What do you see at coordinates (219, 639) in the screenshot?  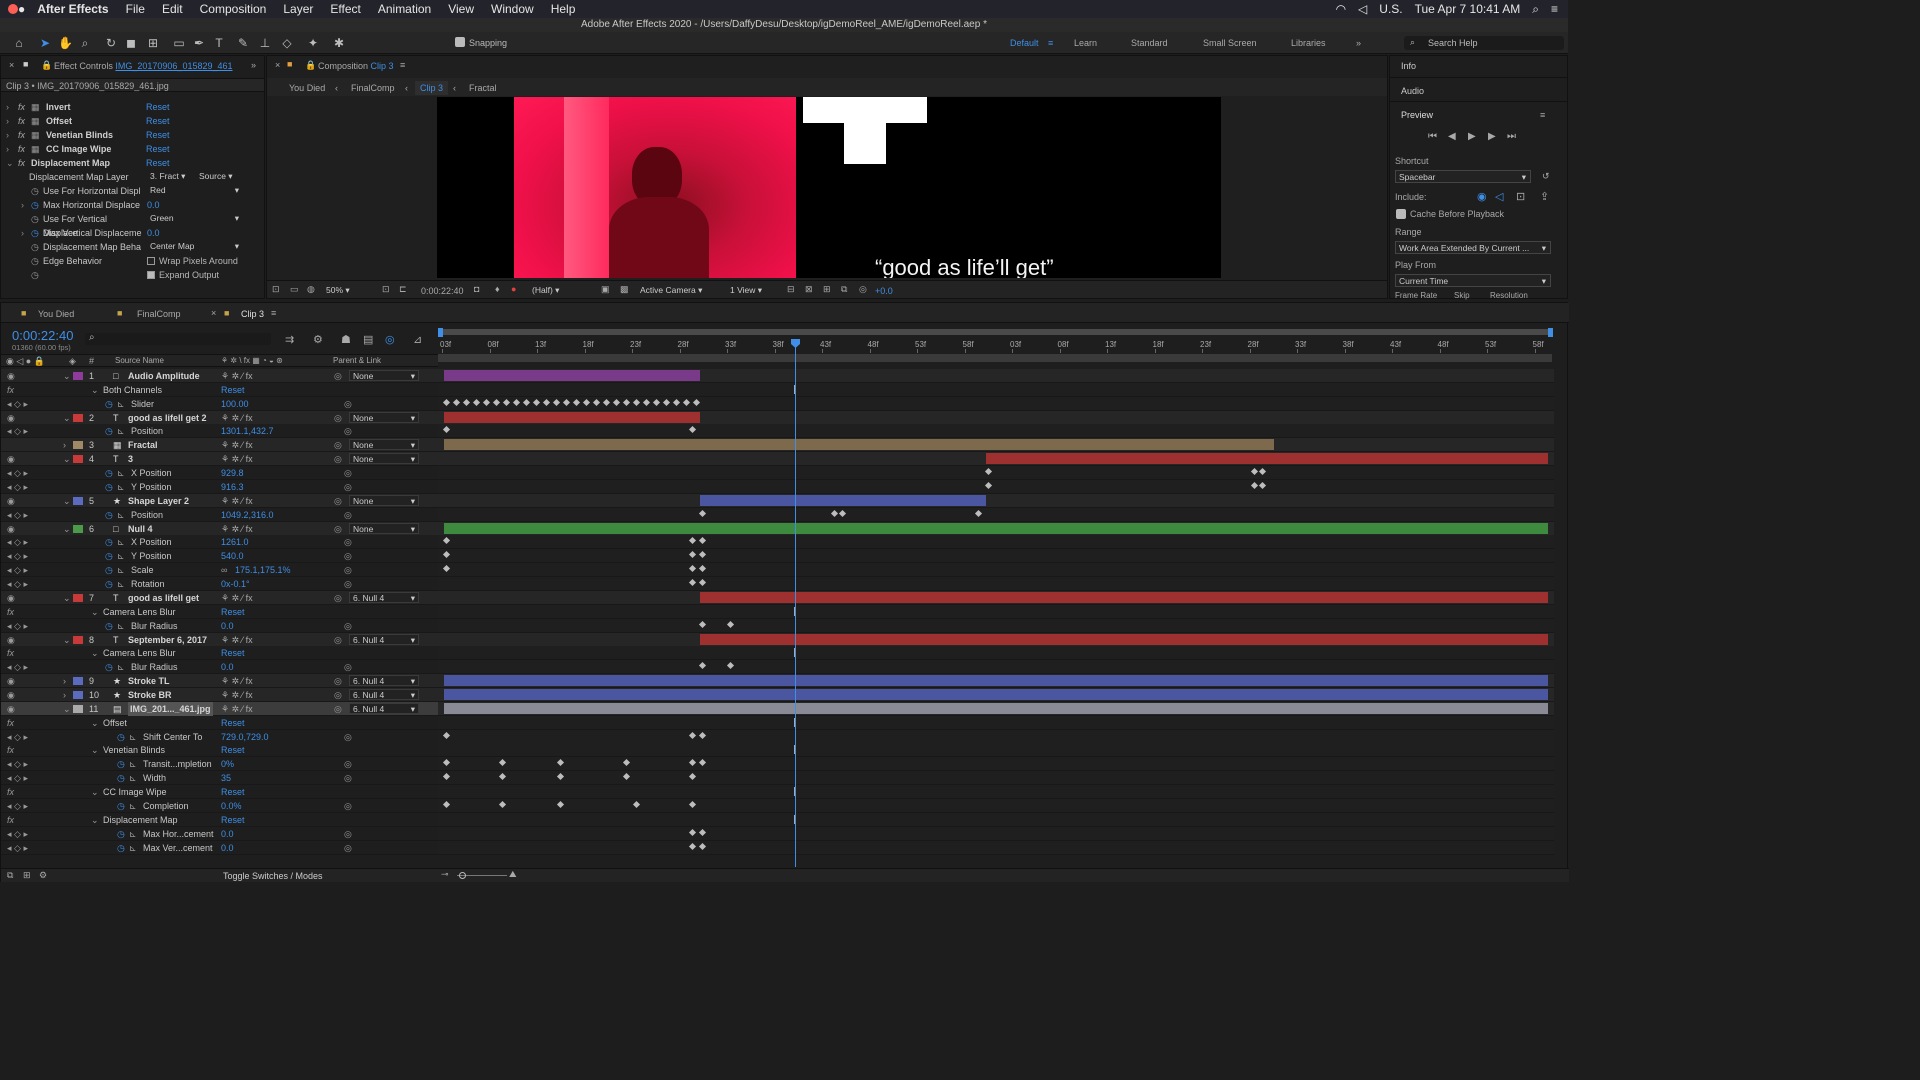 I see `layer-row: ◉ ⌄ 8 T September 6, 2017 ⚘ ✲ ⁄ fx ◎ 6. Null 4 ▾` at bounding box center [219, 639].